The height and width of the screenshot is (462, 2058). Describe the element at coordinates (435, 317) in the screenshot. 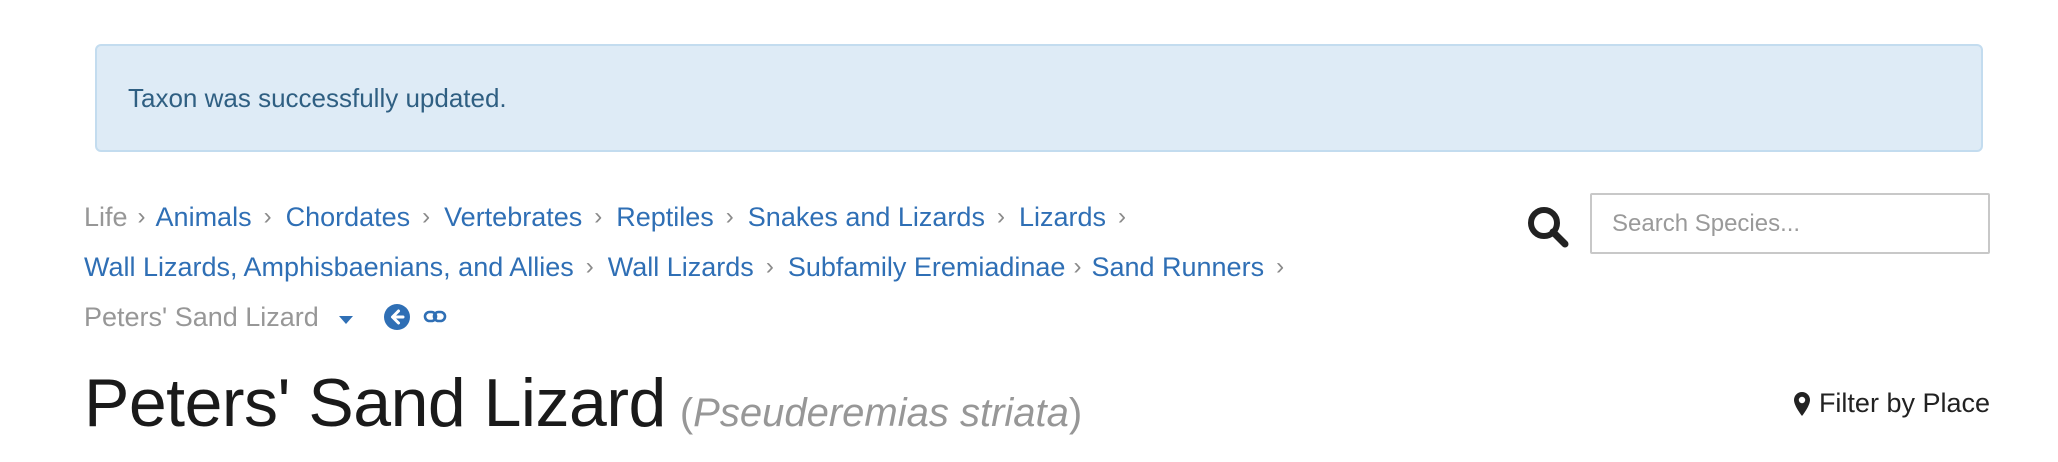

I see `link-icon` at that location.